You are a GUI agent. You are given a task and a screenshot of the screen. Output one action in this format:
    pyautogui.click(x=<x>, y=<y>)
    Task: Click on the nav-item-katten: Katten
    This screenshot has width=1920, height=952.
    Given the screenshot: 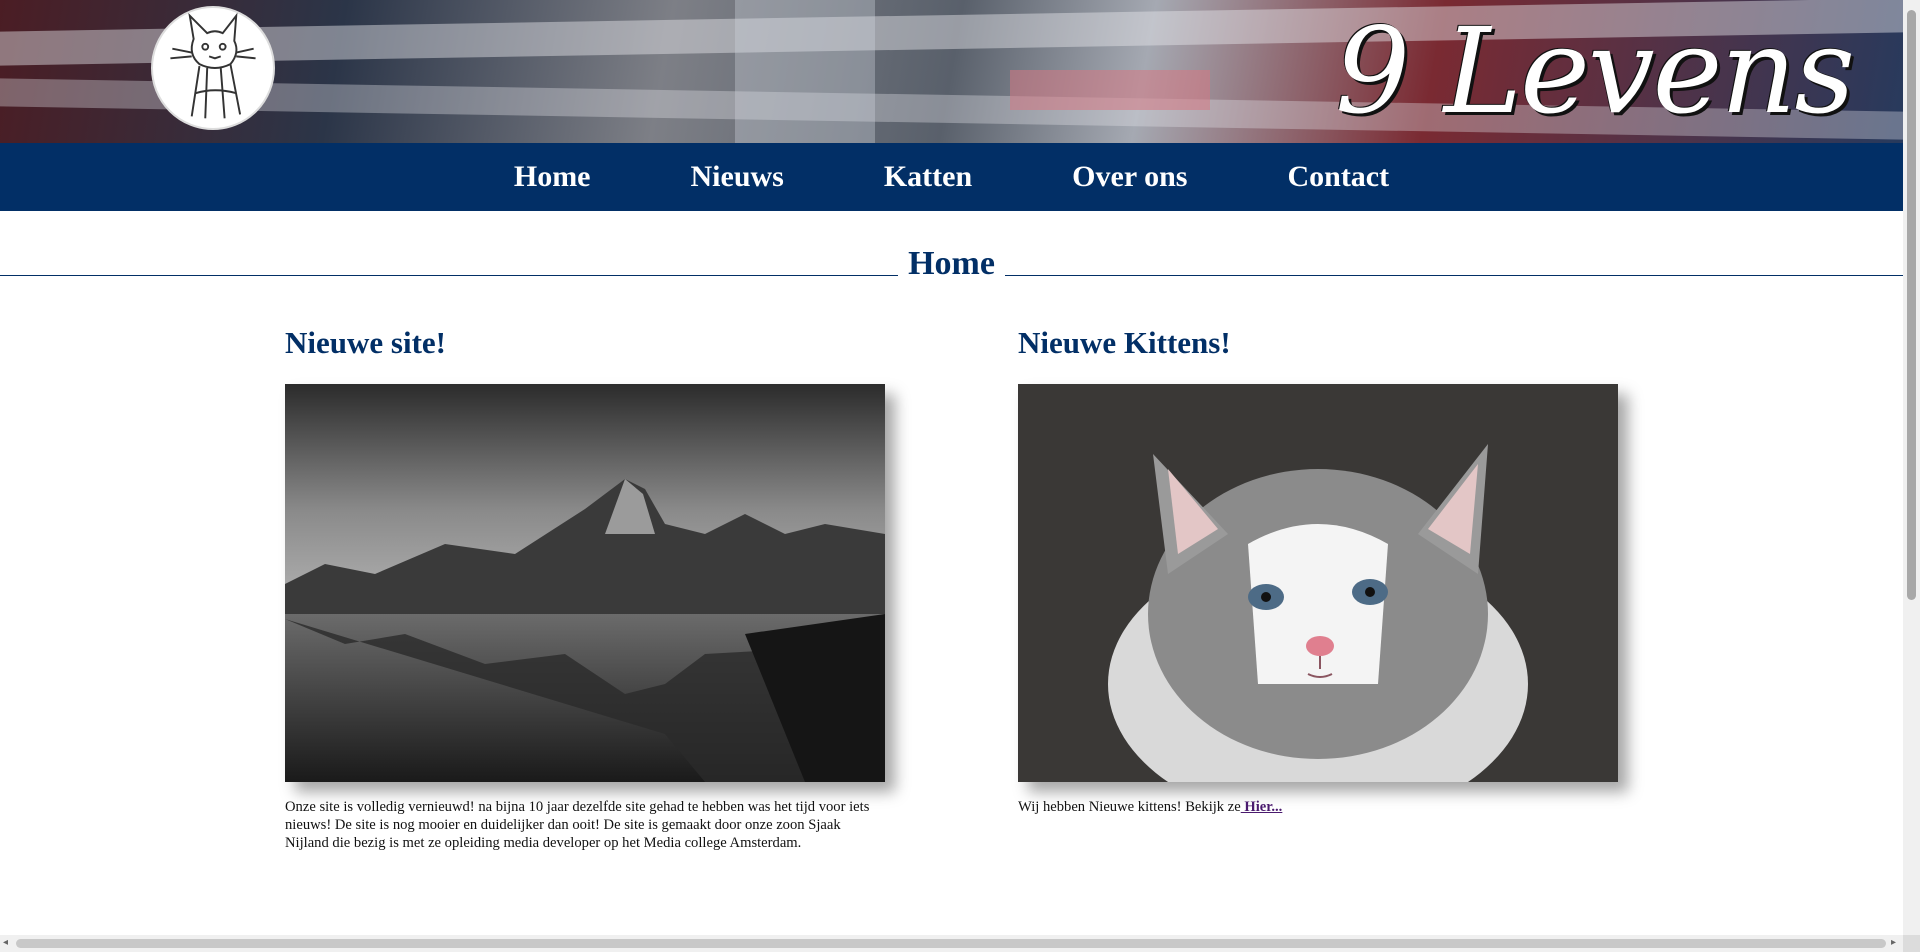 What is the action you would take?
    pyautogui.click(x=928, y=177)
    